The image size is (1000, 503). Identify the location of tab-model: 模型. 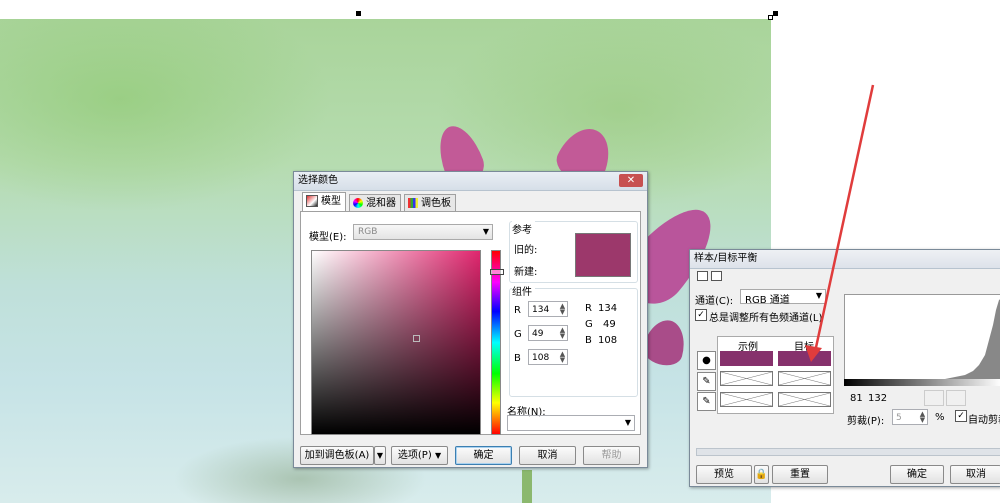
(324, 202).